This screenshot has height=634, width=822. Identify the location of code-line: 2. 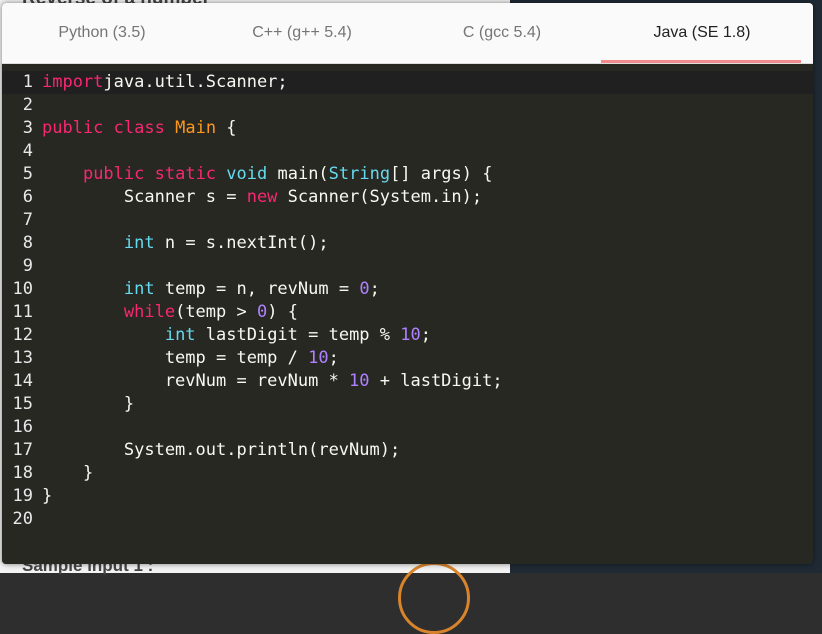
(407, 105).